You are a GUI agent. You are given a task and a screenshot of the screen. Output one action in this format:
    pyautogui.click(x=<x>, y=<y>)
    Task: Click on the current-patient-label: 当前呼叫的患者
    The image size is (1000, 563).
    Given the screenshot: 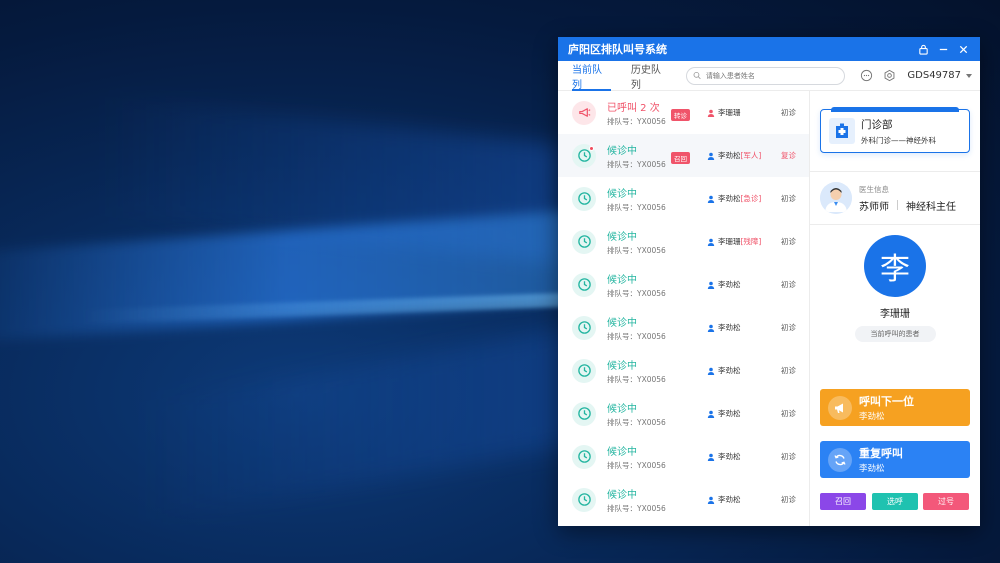 What is the action you would take?
    pyautogui.click(x=895, y=334)
    